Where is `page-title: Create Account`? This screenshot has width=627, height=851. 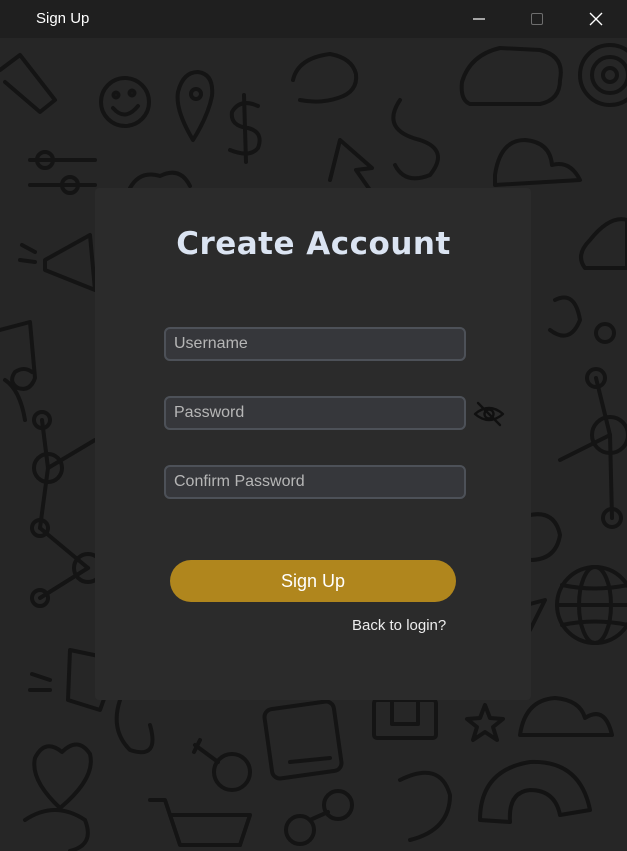
page-title: Create Account is located at coordinates (313, 244).